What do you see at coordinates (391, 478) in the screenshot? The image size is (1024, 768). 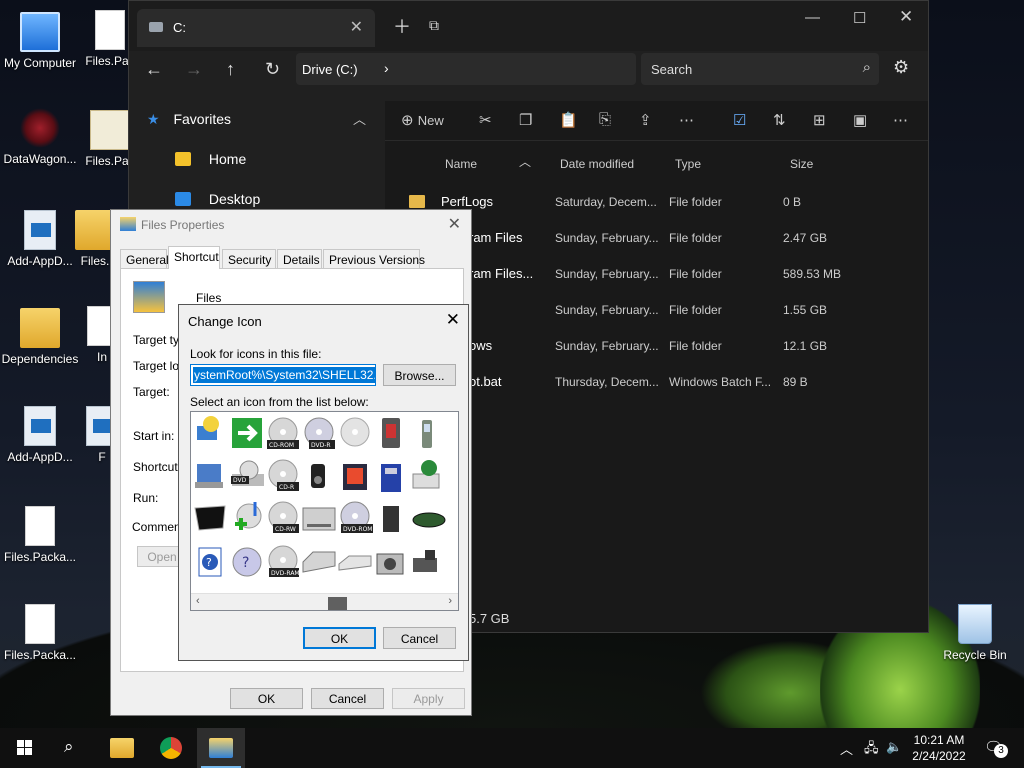 I see `memory-stick-icon` at bounding box center [391, 478].